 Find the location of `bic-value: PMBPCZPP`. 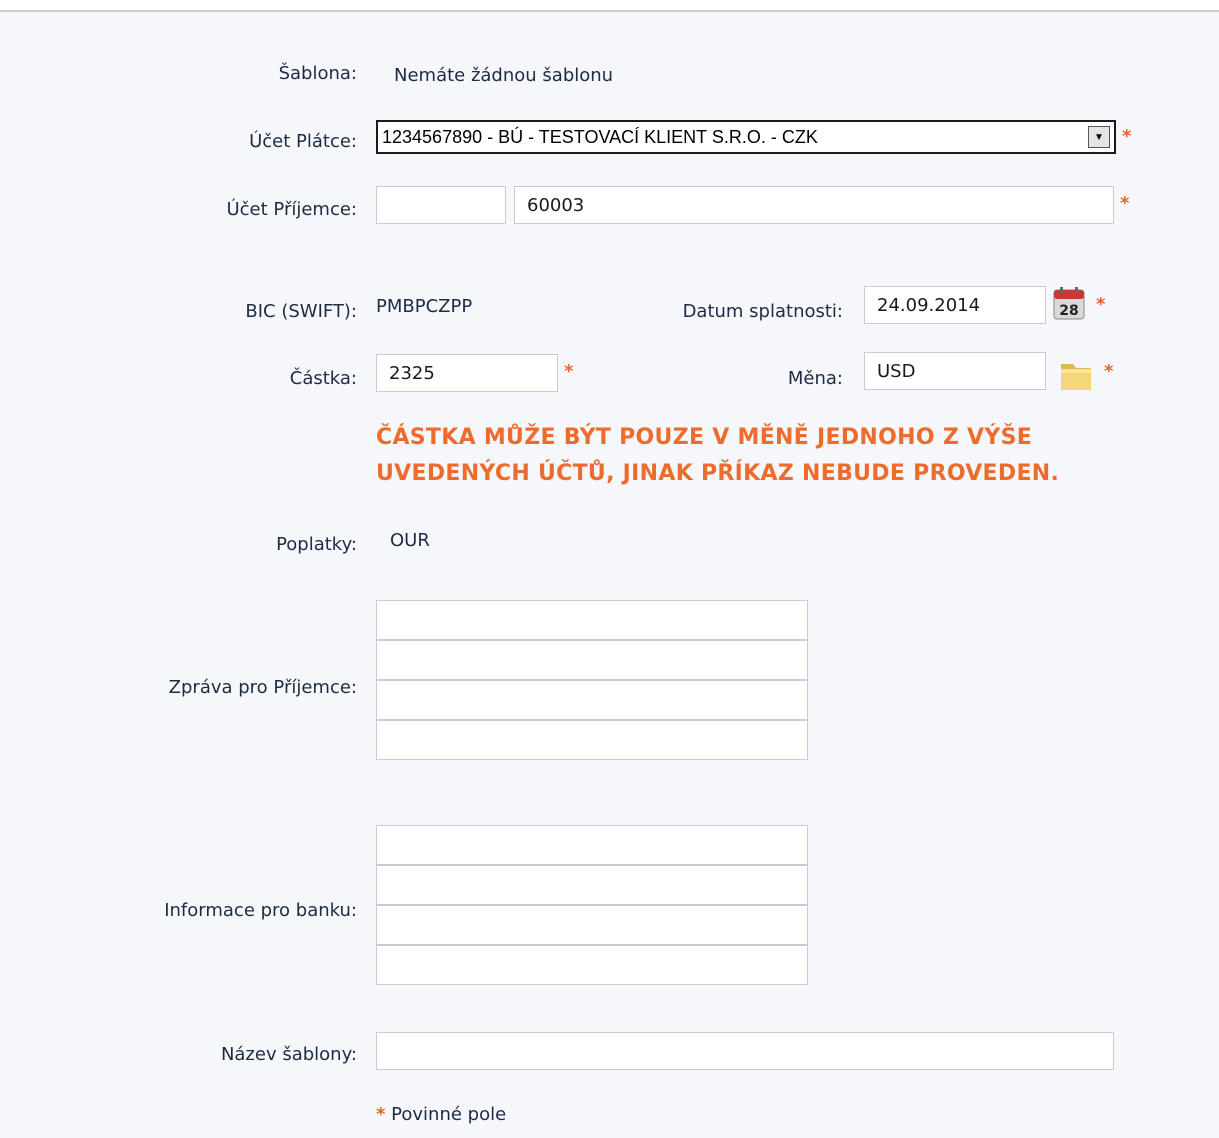

bic-value: PMBPCZPP is located at coordinates (424, 306).